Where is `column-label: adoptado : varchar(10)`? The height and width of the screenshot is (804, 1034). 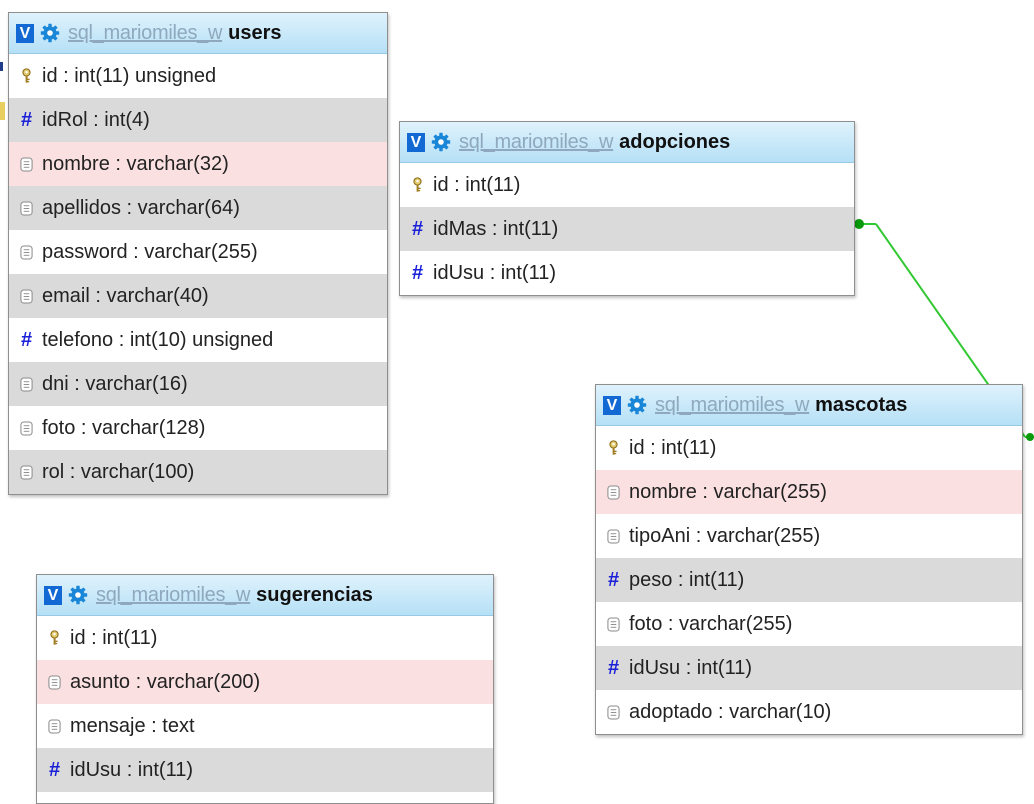 column-label: adoptado : varchar(10) is located at coordinates (730, 711).